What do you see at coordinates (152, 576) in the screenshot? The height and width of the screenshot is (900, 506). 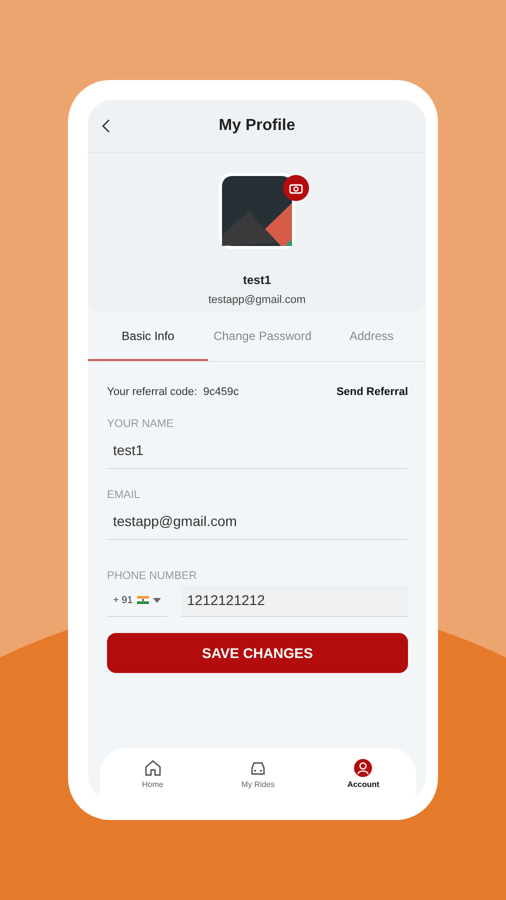 I see `field-label: PHONE NUMBER` at bounding box center [152, 576].